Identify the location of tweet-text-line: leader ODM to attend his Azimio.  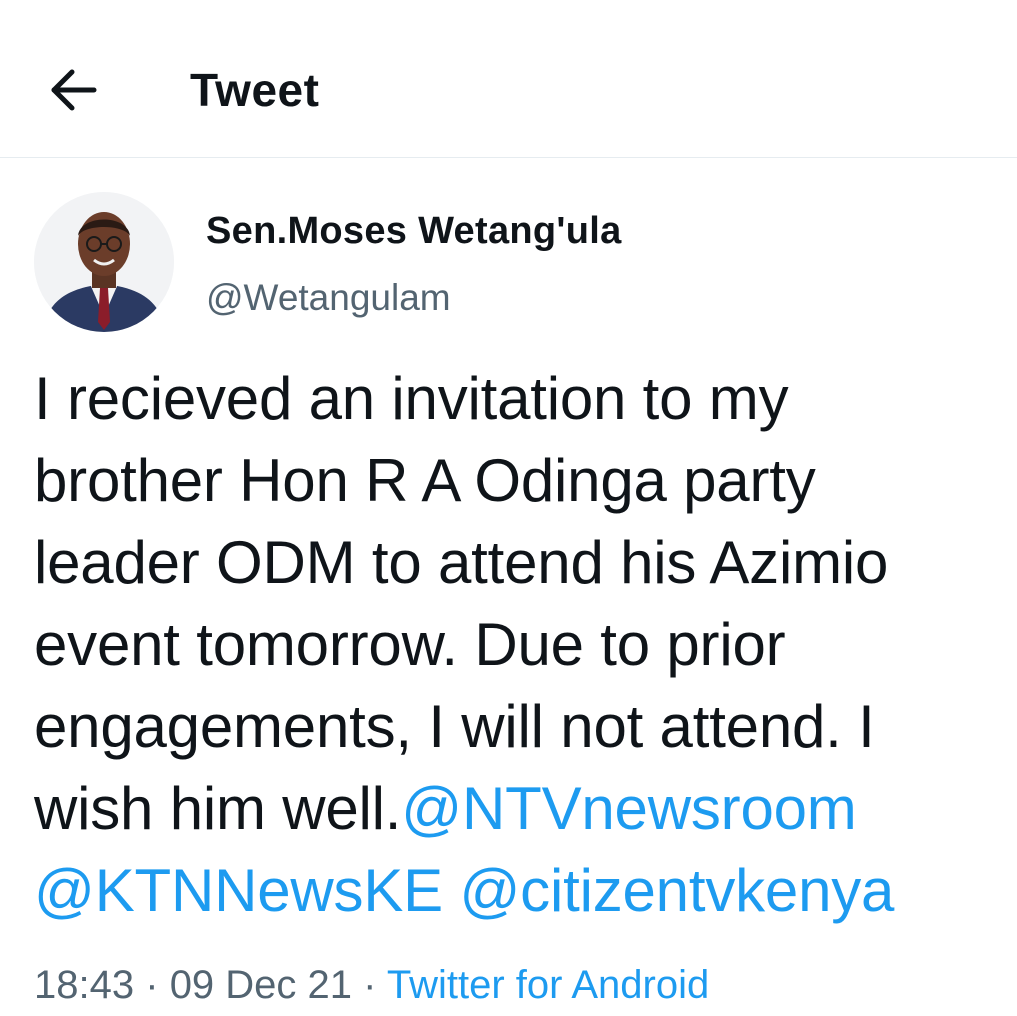
(461, 562).